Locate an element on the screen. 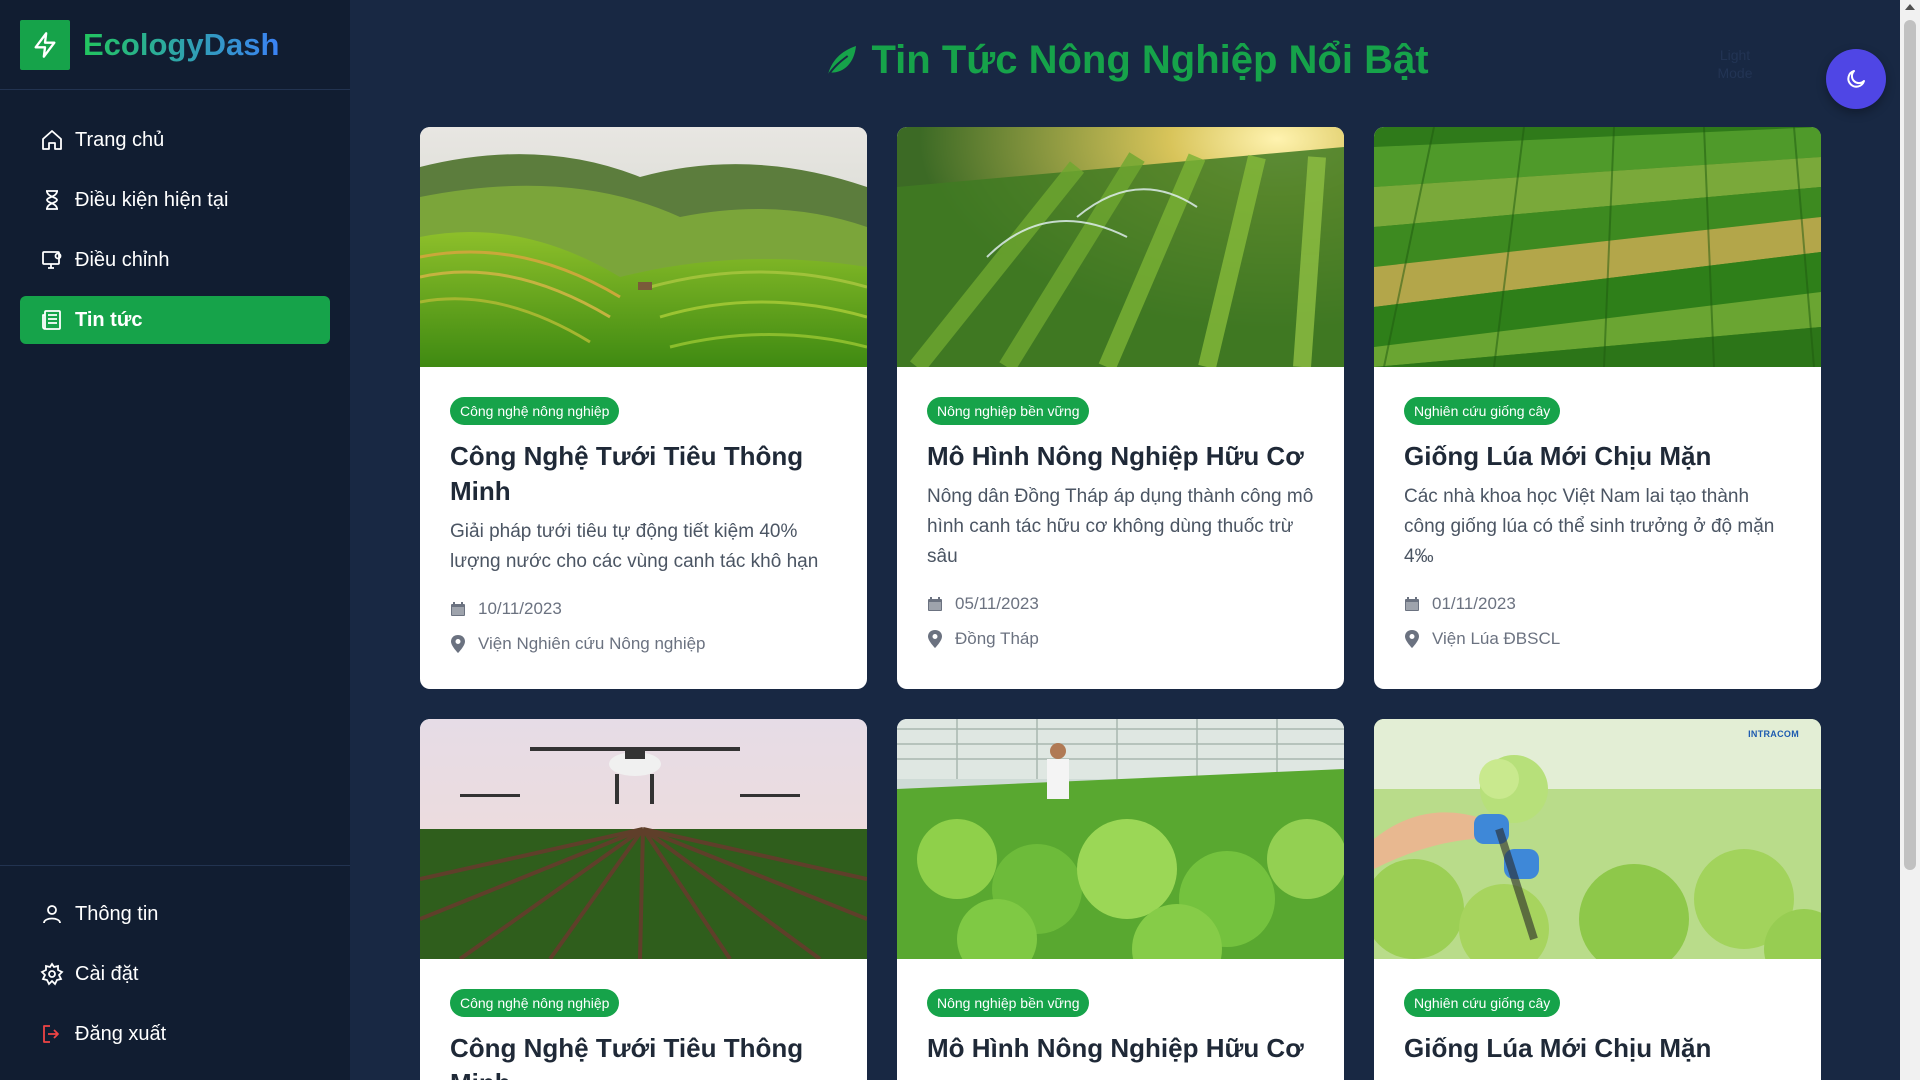  card-meta: 05/11/2023 Đồng Tháp is located at coordinates (1120, 621).